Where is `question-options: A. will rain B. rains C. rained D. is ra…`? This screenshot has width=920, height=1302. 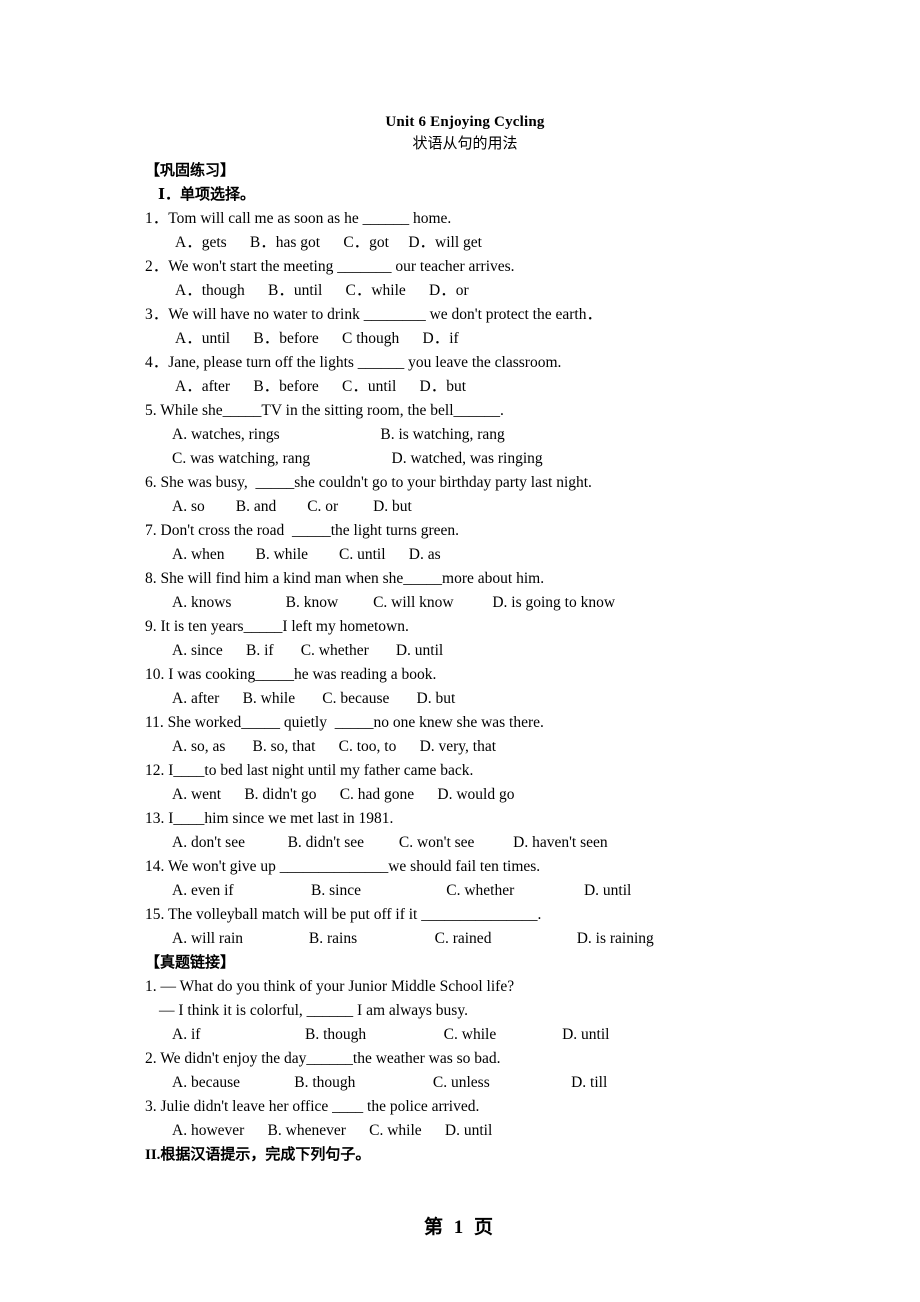 question-options: A. will rain B. rains C. rained D. is ra… is located at coordinates (413, 938).